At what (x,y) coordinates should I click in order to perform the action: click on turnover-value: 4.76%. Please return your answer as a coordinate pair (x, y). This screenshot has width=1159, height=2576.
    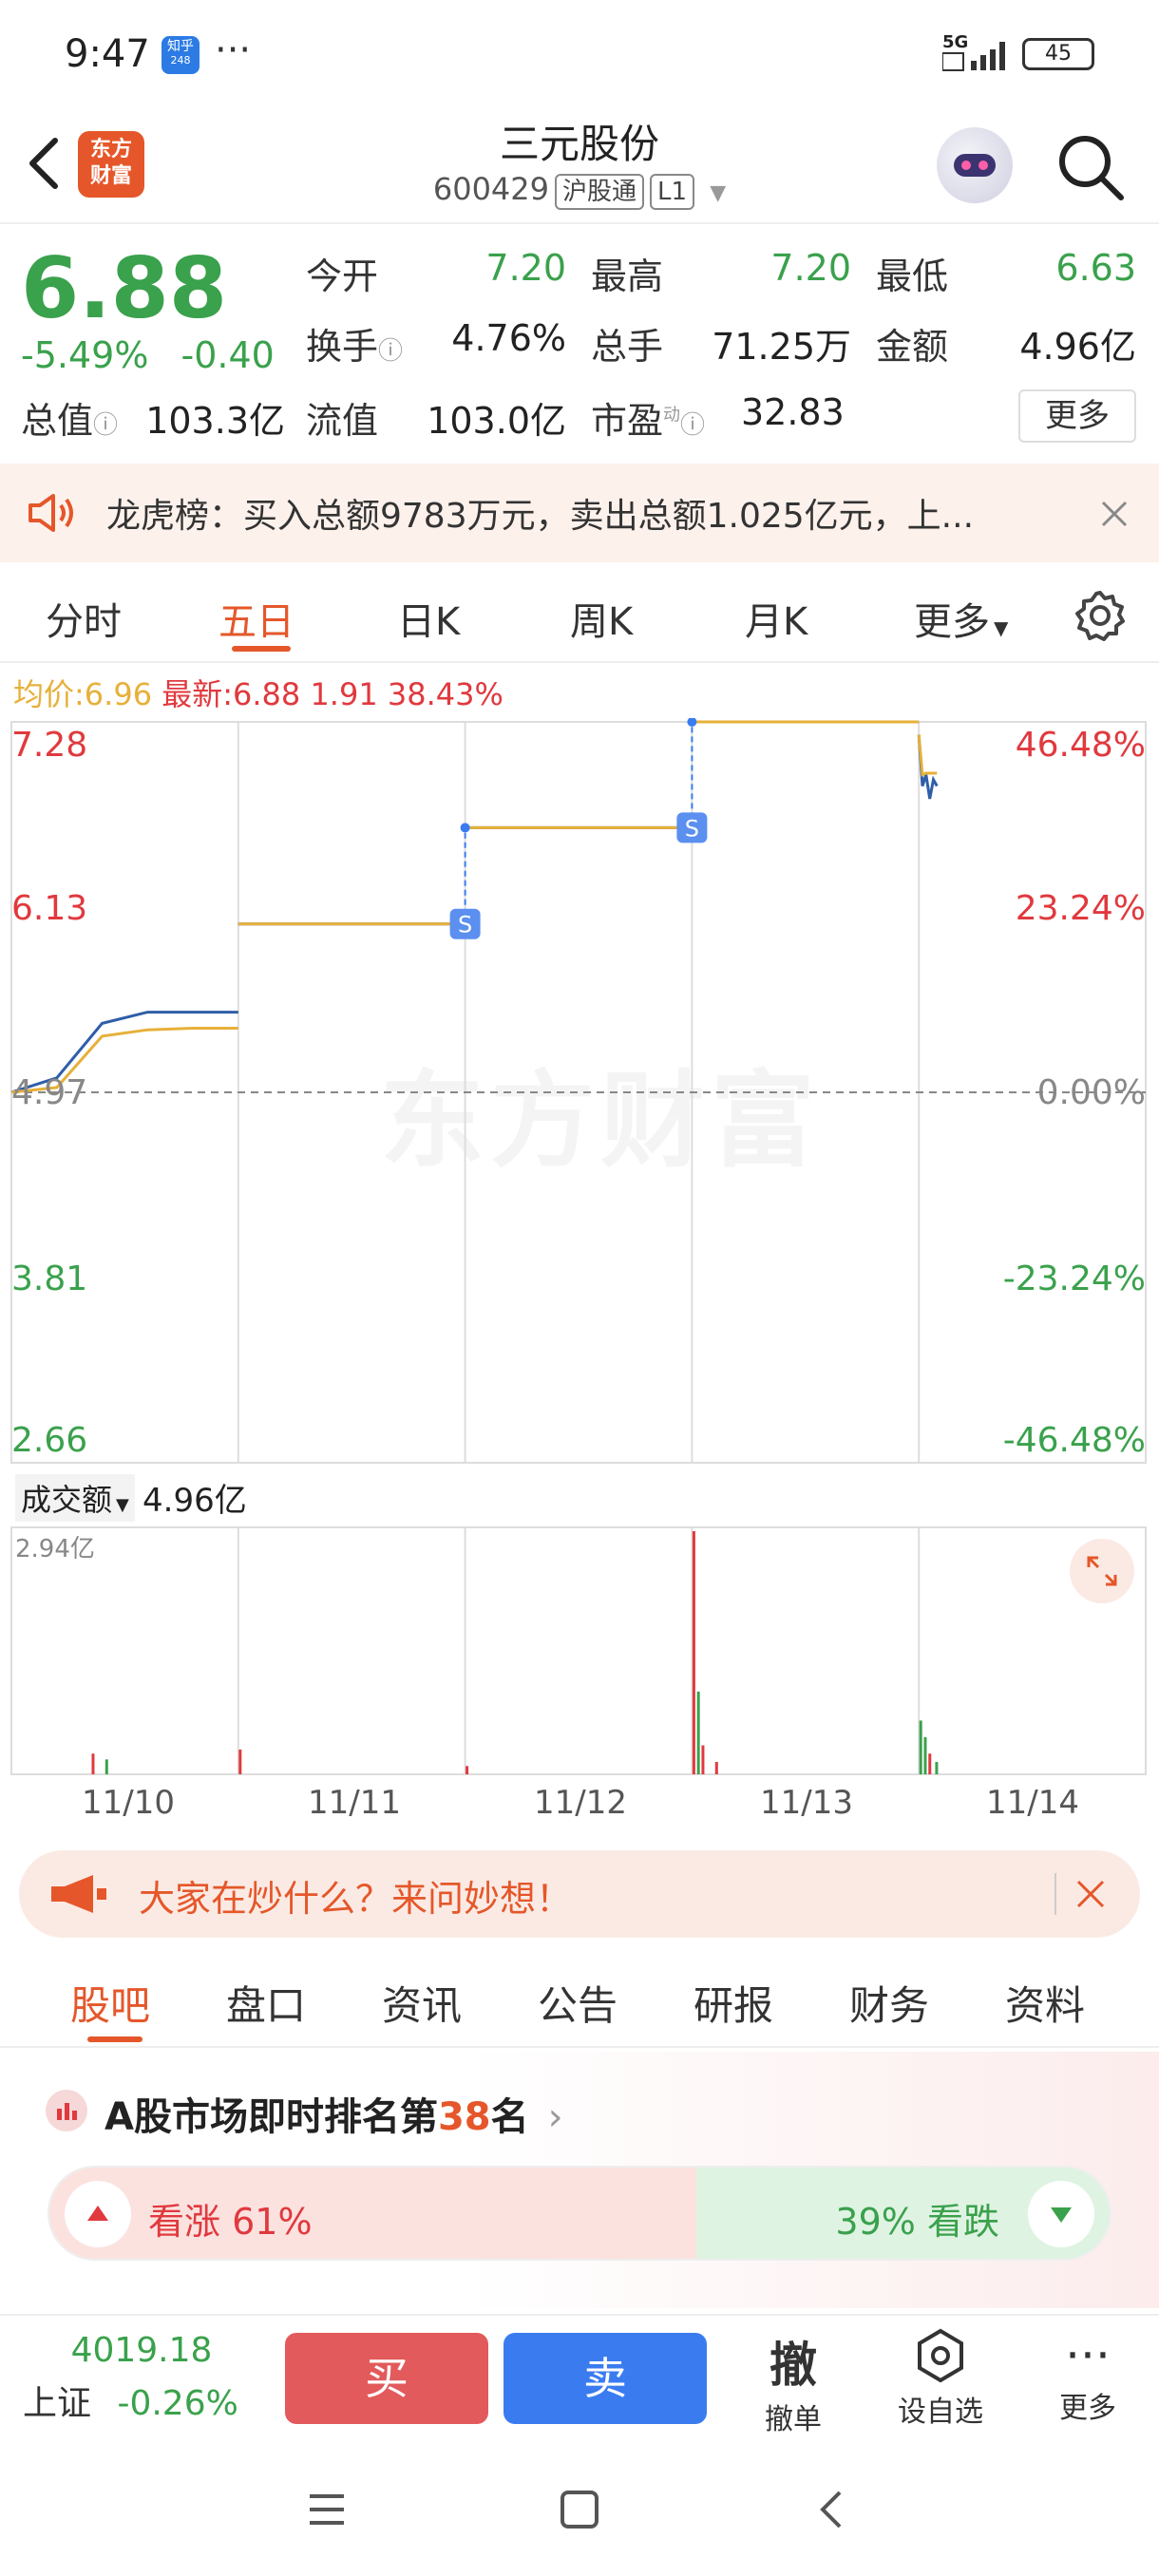
    Looking at the image, I should click on (508, 338).